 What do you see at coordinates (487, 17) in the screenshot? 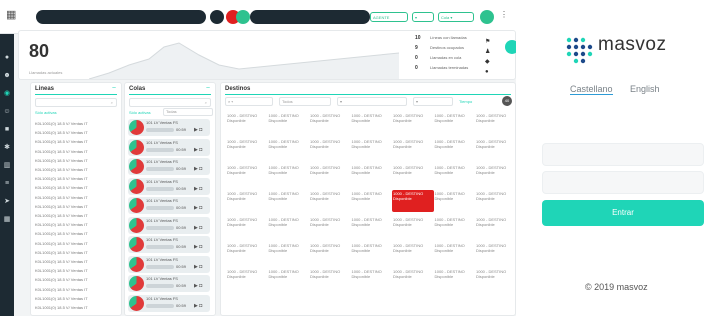
I see `user-avatar` at bounding box center [487, 17].